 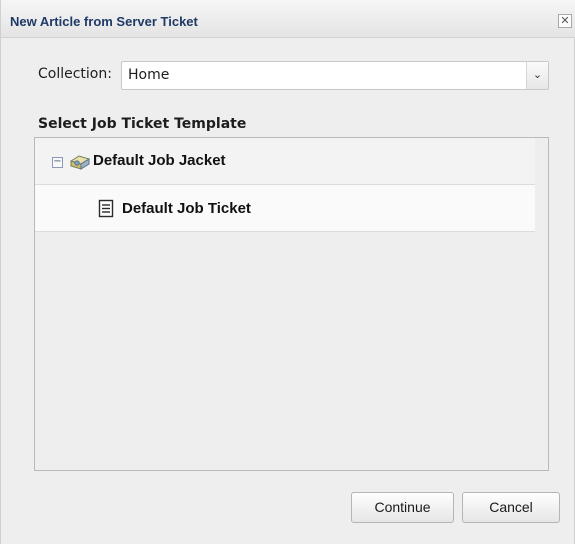 What do you see at coordinates (80, 162) in the screenshot?
I see `job-jacket-icon` at bounding box center [80, 162].